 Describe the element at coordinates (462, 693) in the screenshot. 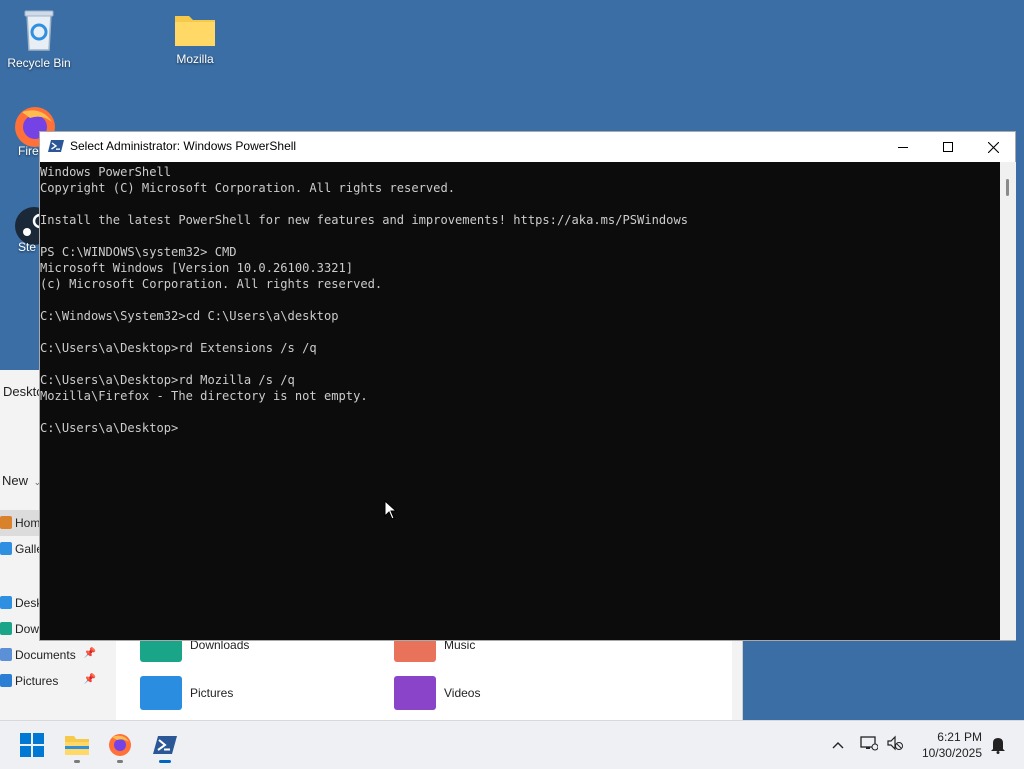

I see `folder-label: Videos` at that location.